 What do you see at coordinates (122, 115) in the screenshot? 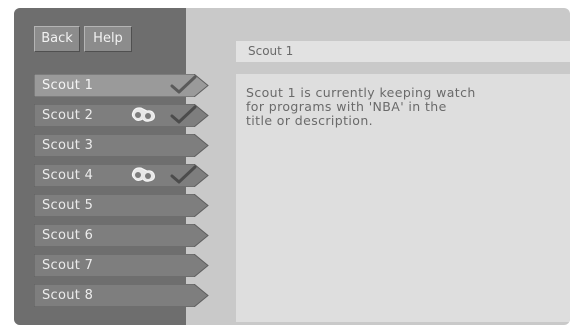
I see `scout-tab-2: Scout 2` at bounding box center [122, 115].